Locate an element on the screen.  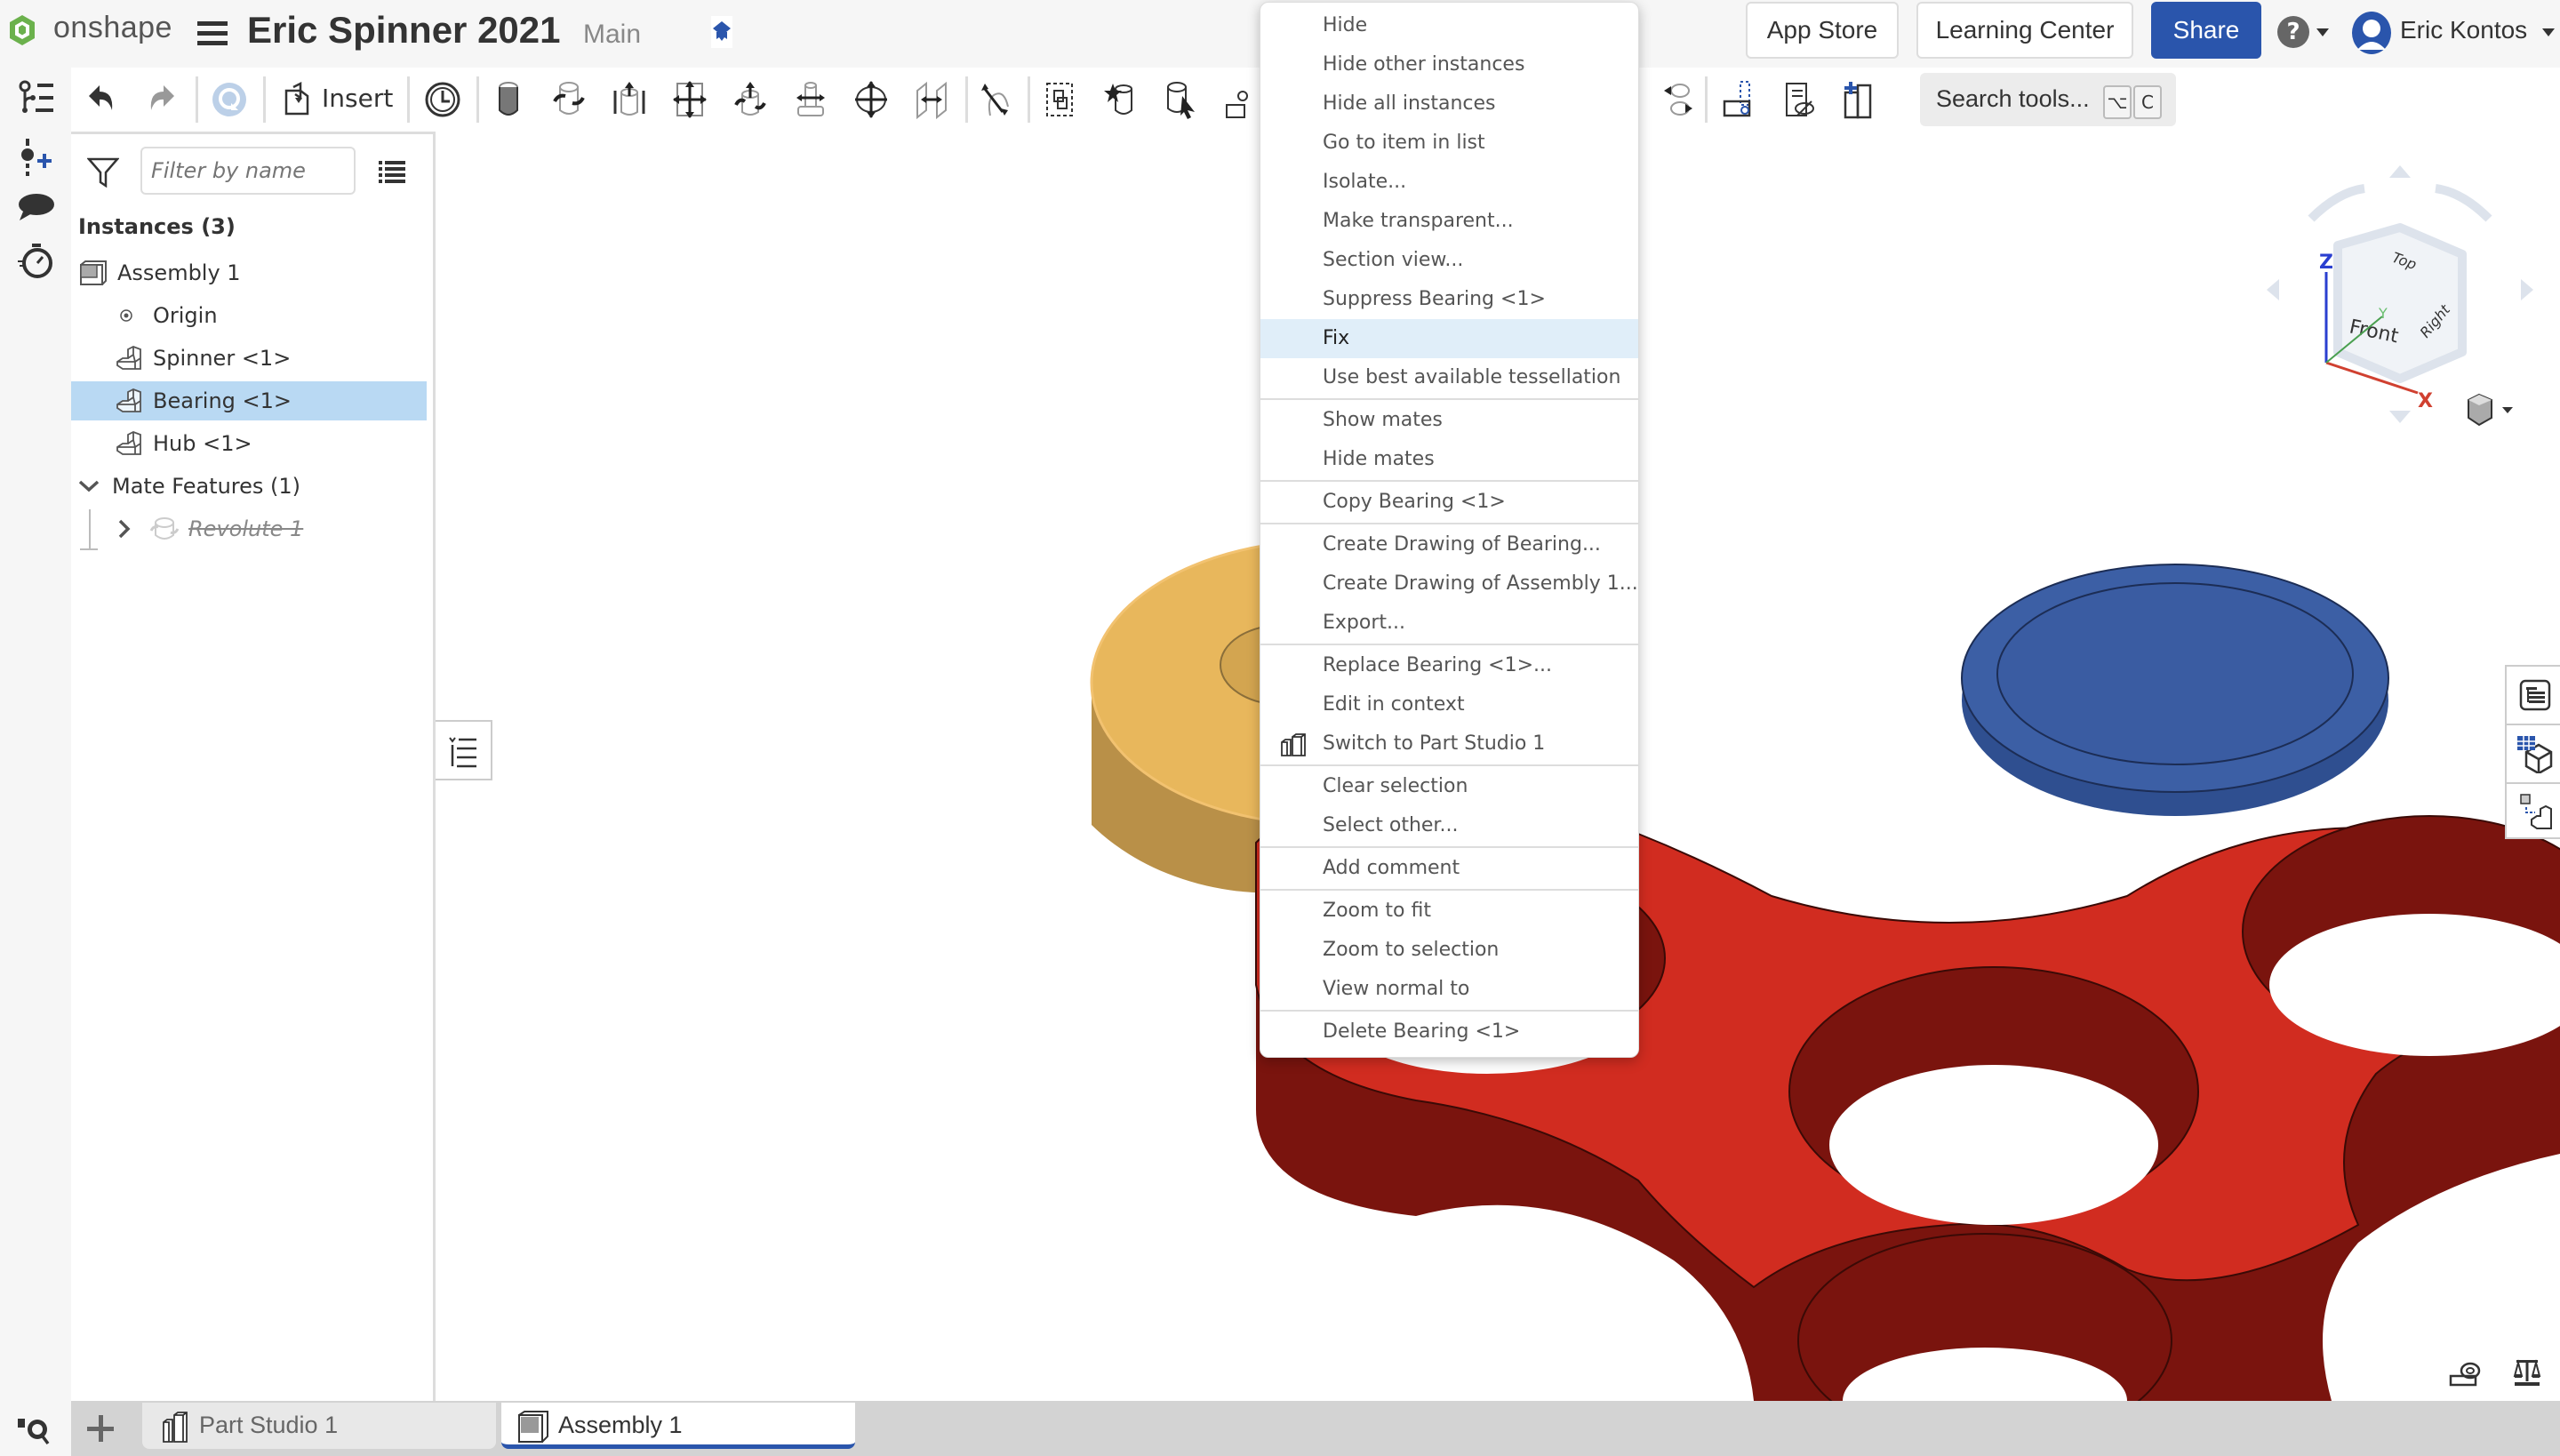
tab-assembly-1: Assembly 1 is located at coordinates (678, 1426).